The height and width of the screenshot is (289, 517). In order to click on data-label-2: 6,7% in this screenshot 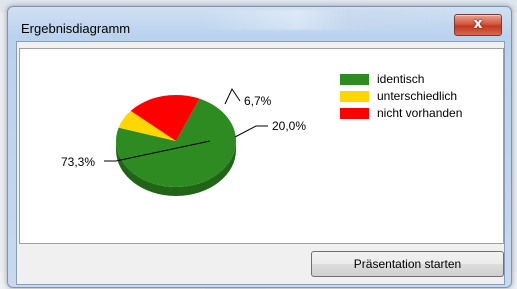, I will do `click(258, 101)`.